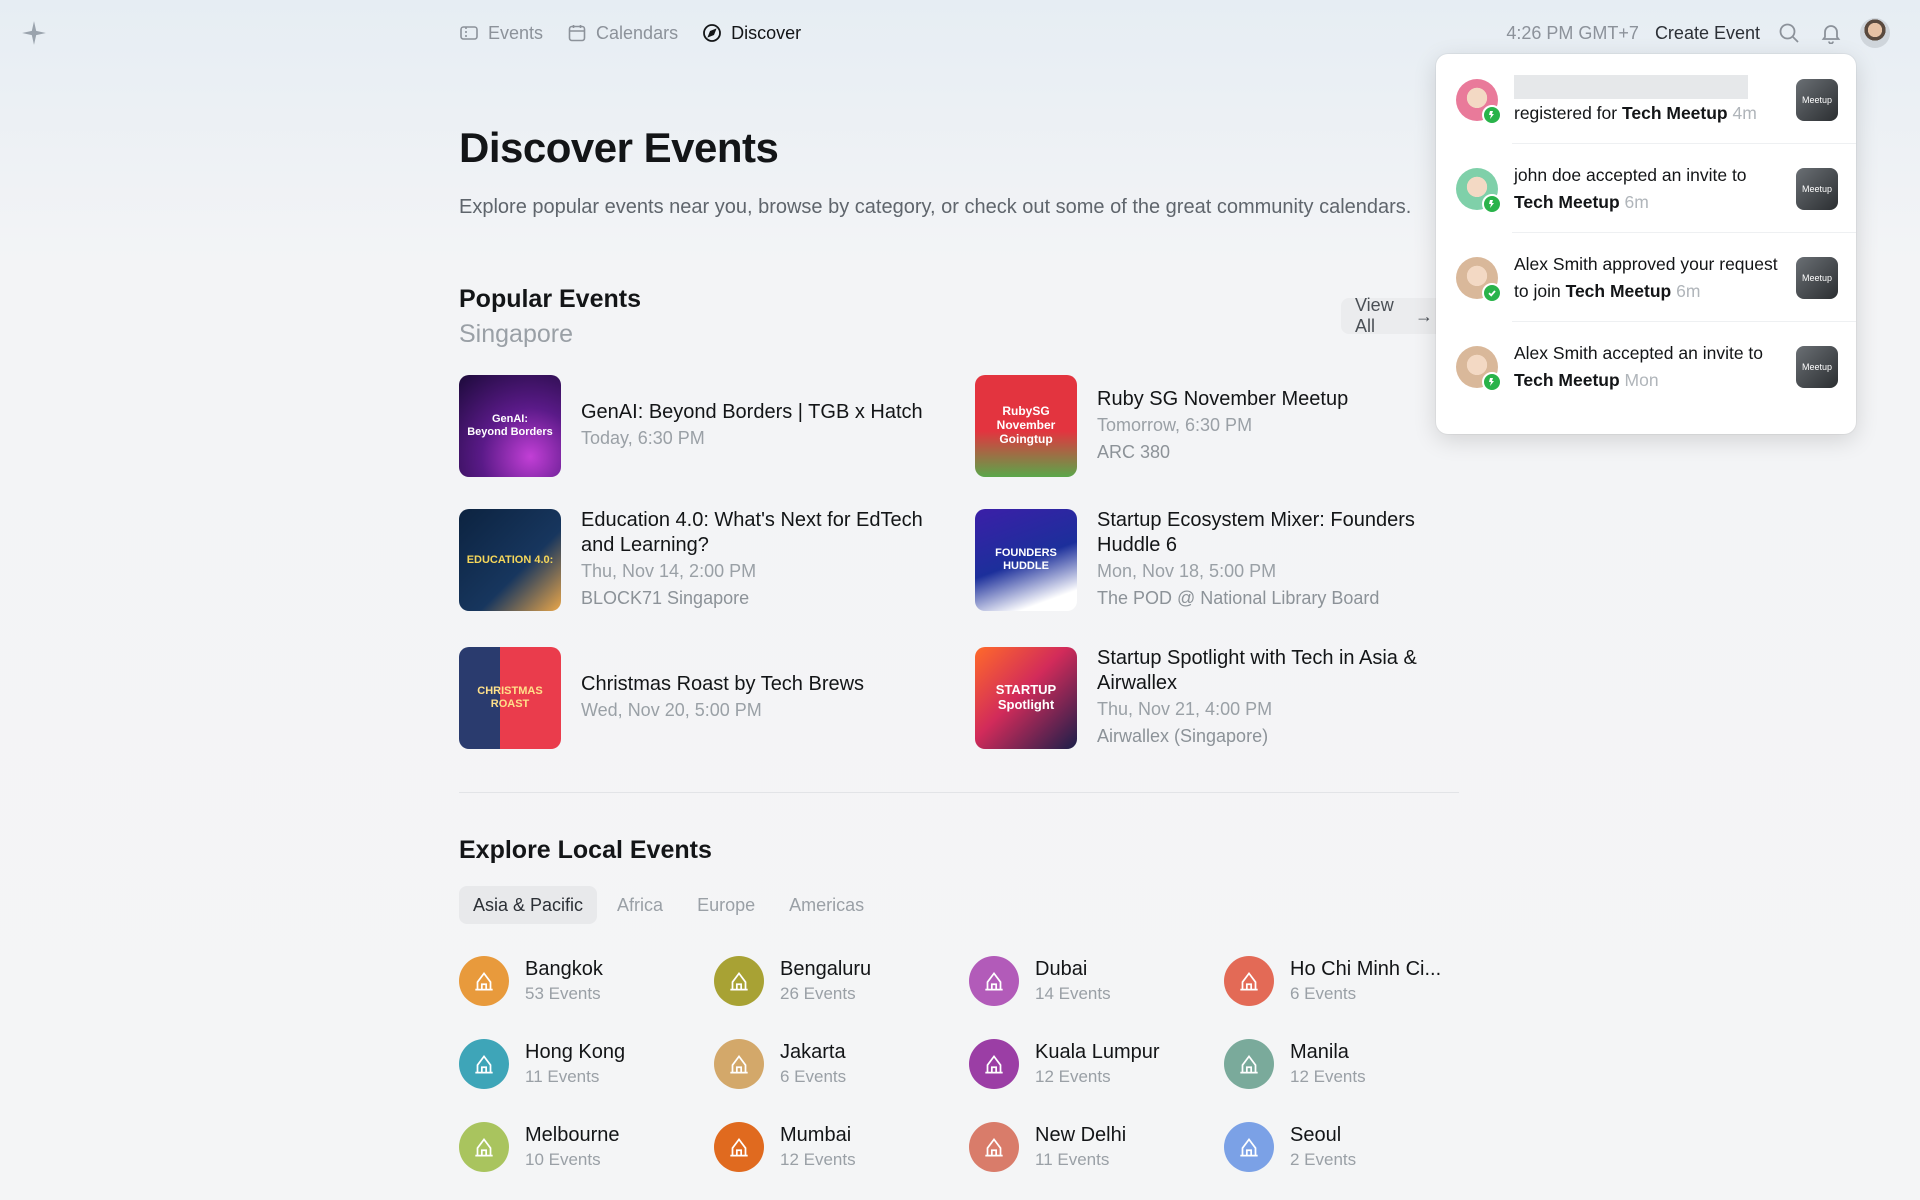 This screenshot has width=1920, height=1200. I want to click on twin-towers-icon, so click(994, 1064).